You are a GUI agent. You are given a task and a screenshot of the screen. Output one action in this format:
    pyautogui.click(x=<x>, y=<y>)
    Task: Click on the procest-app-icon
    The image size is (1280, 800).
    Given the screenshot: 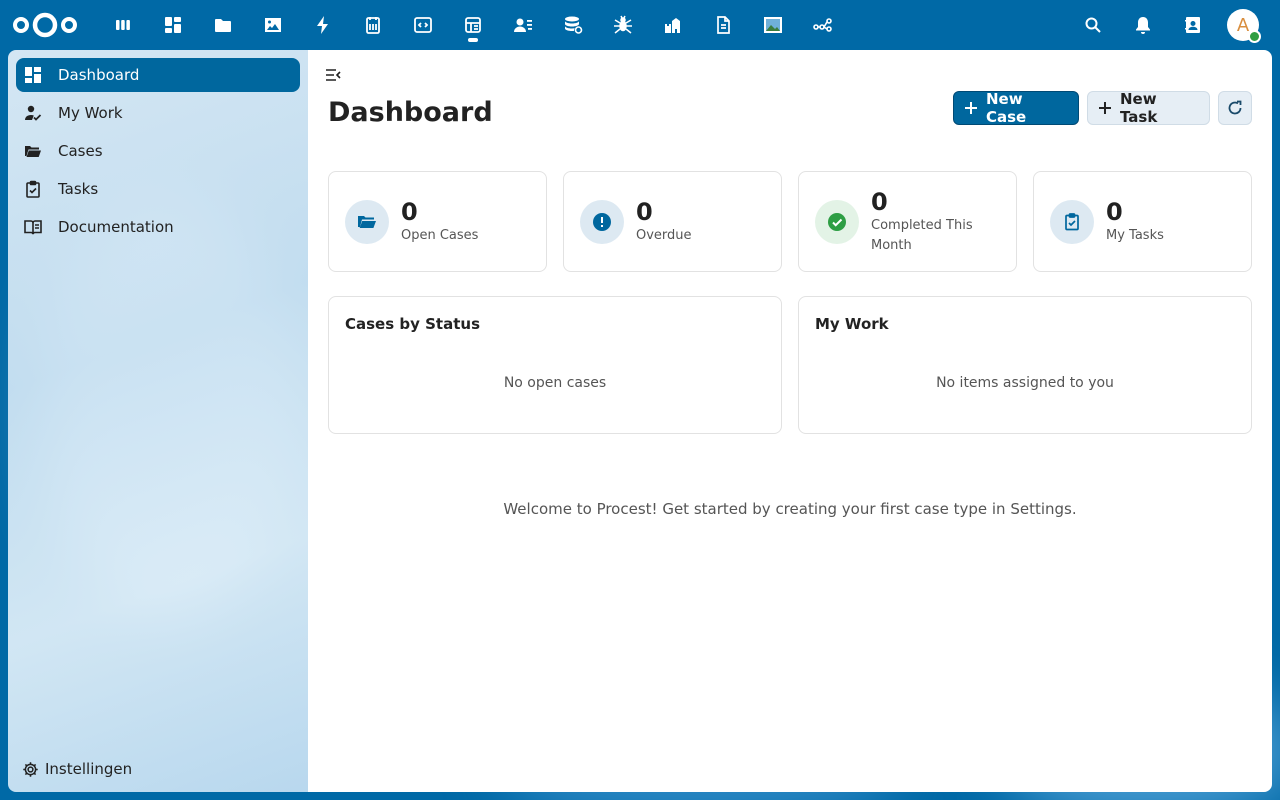 What is the action you would take?
    pyautogui.click(x=473, y=25)
    